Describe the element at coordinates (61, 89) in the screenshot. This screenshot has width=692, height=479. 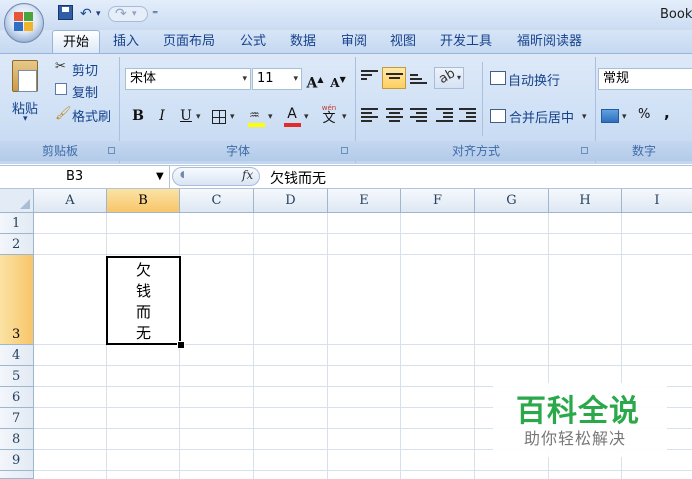
I see `copy-icon` at that location.